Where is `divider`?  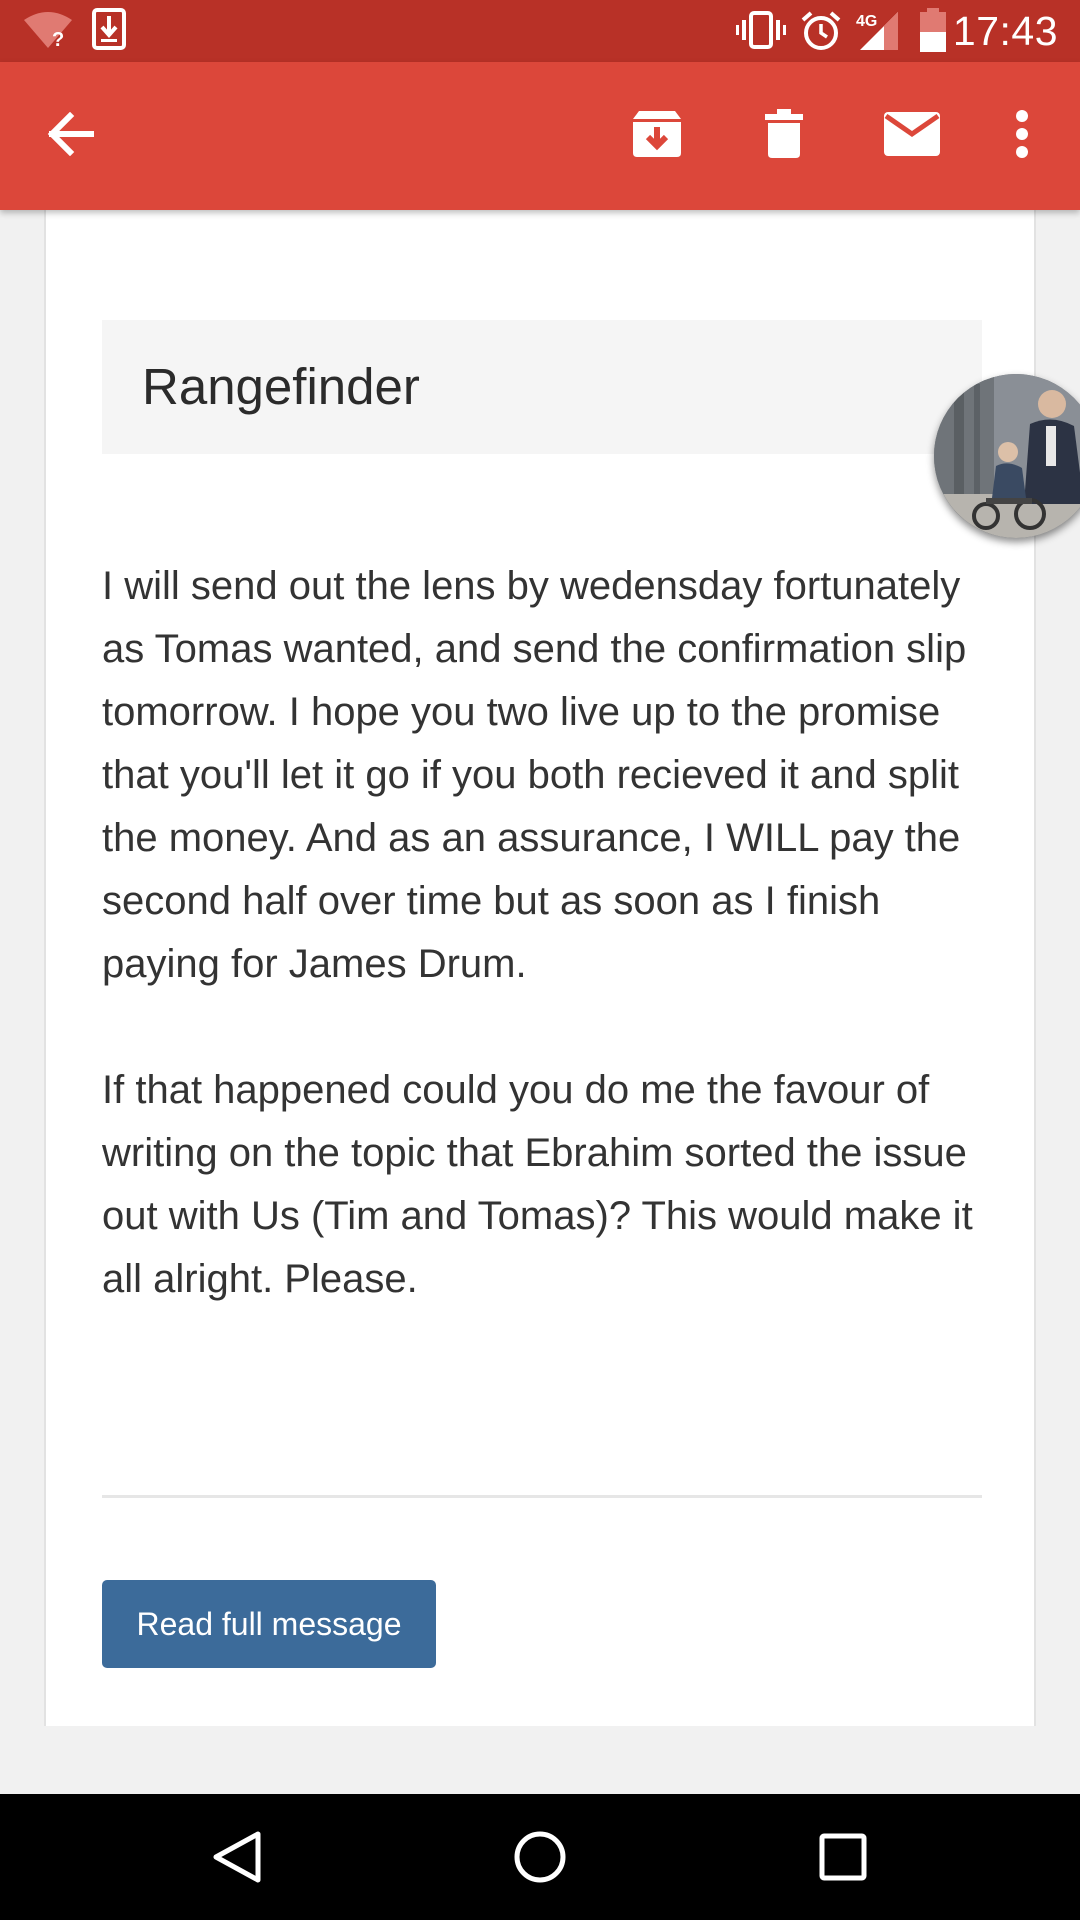 divider is located at coordinates (542, 1496).